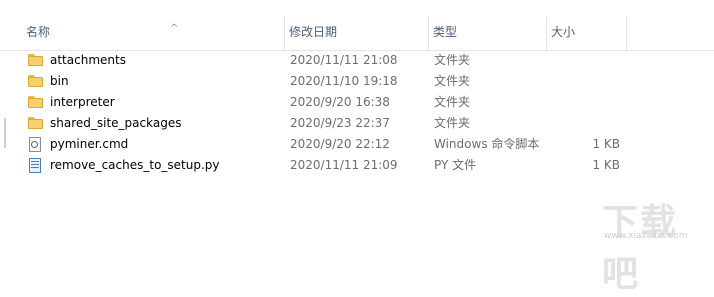  Describe the element at coordinates (455, 165) in the screenshot. I see `file-type: PY 文件` at that location.